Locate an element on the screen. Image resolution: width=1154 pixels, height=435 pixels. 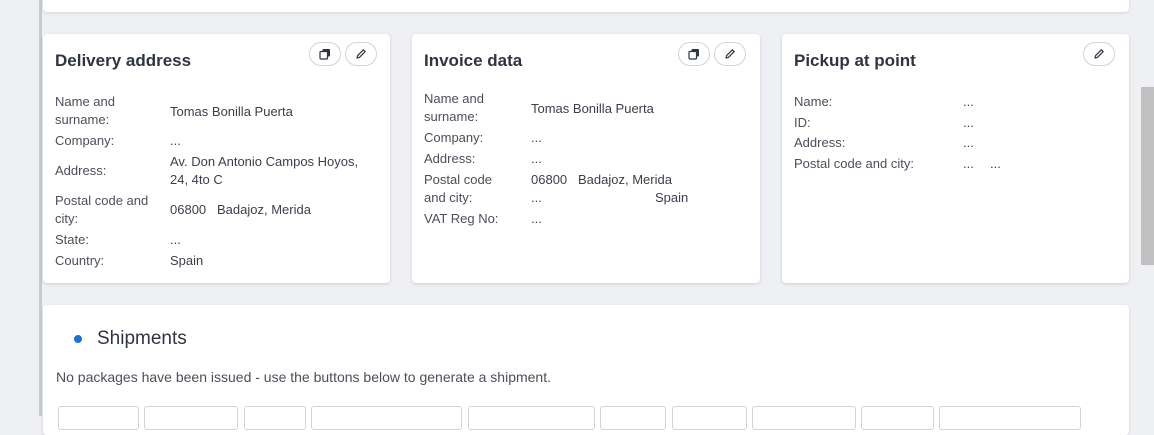
invoice-card-title: Invoice data is located at coordinates (473, 60).